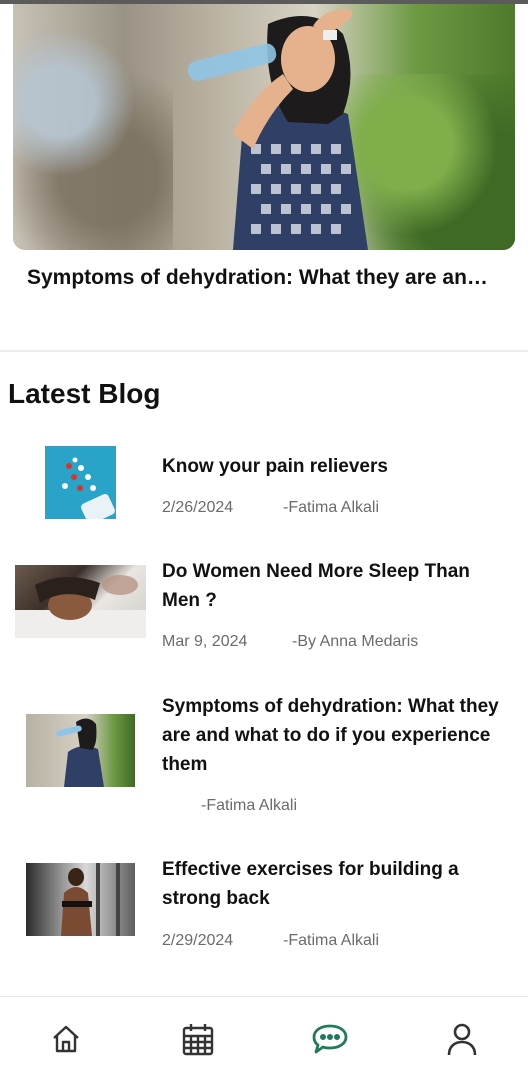  I want to click on home-icon, so click(66, 1039).